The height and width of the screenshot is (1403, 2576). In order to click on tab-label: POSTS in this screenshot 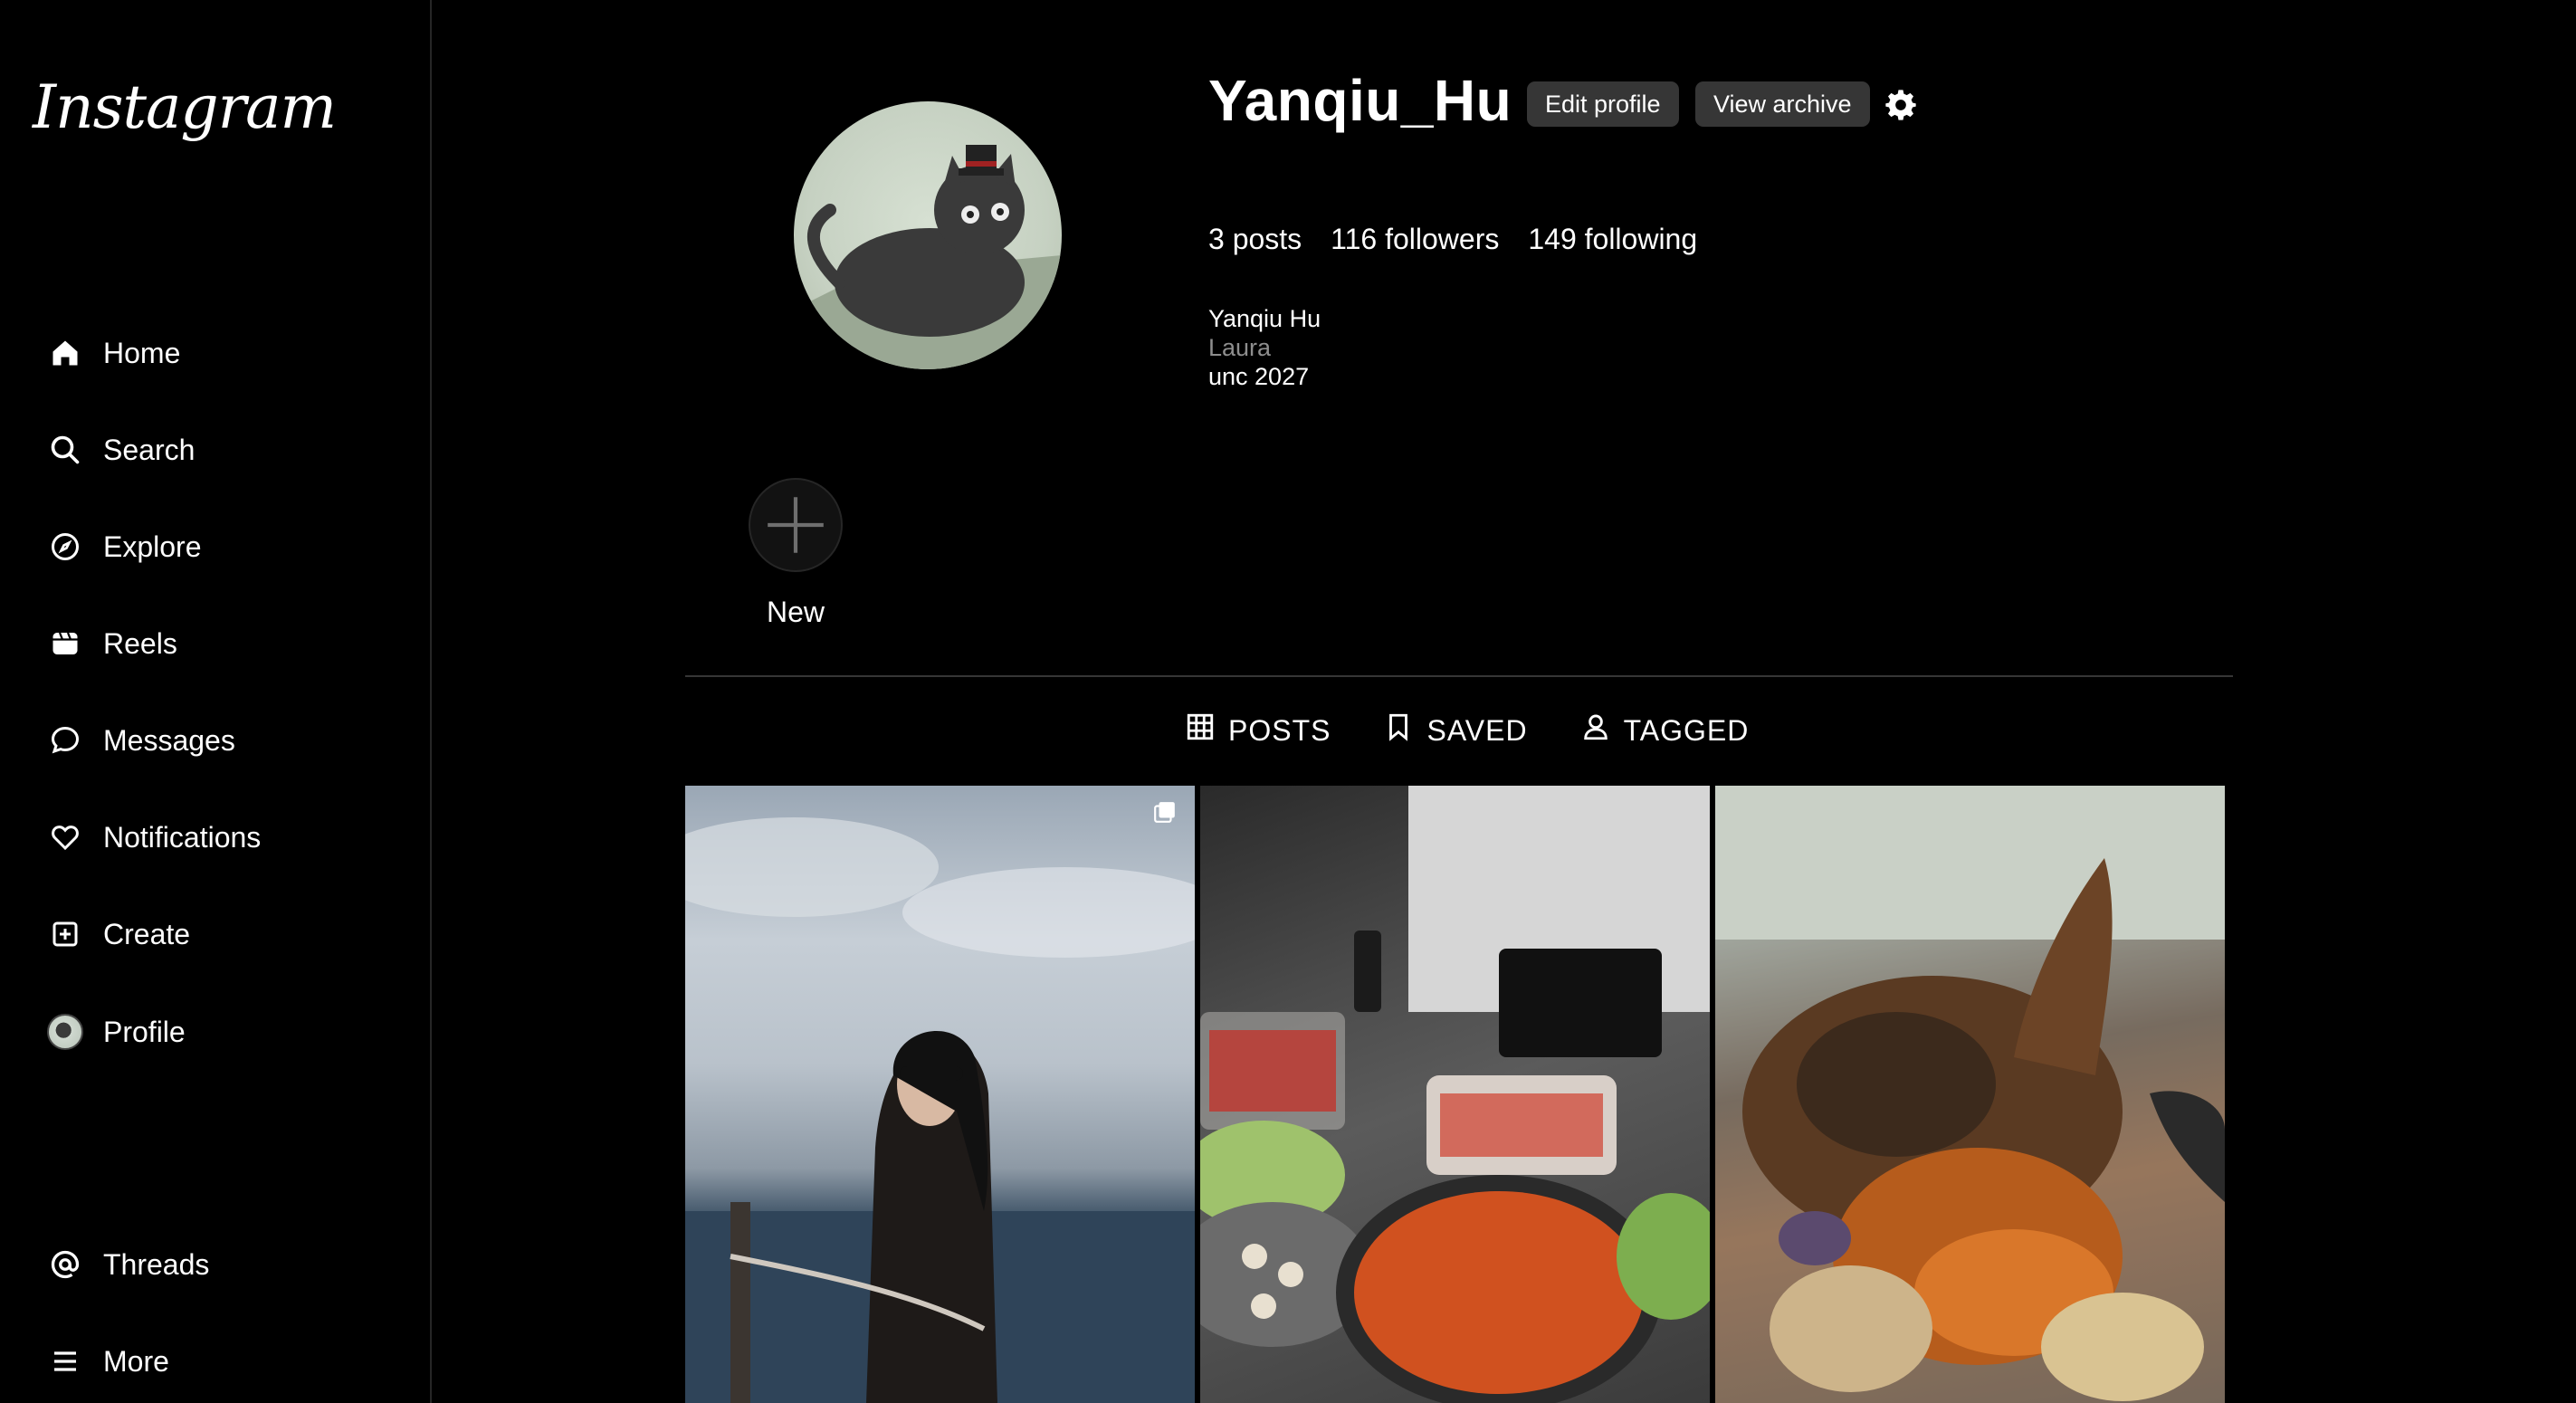, I will do `click(1279, 730)`.